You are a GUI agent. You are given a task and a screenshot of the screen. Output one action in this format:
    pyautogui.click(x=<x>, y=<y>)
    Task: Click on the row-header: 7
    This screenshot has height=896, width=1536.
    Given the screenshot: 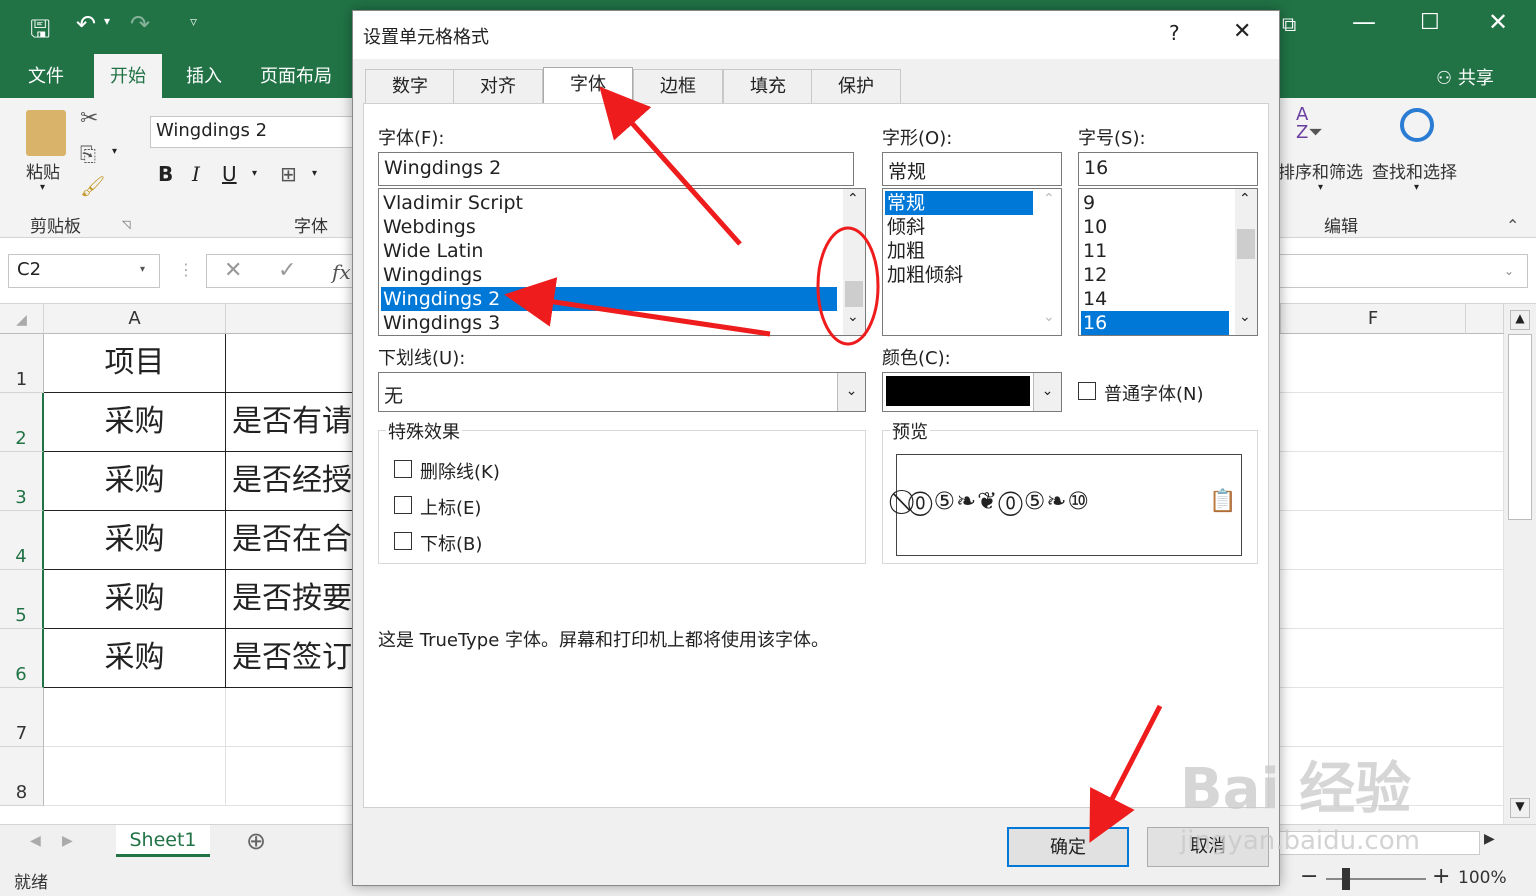 What is the action you would take?
    pyautogui.click(x=22, y=717)
    